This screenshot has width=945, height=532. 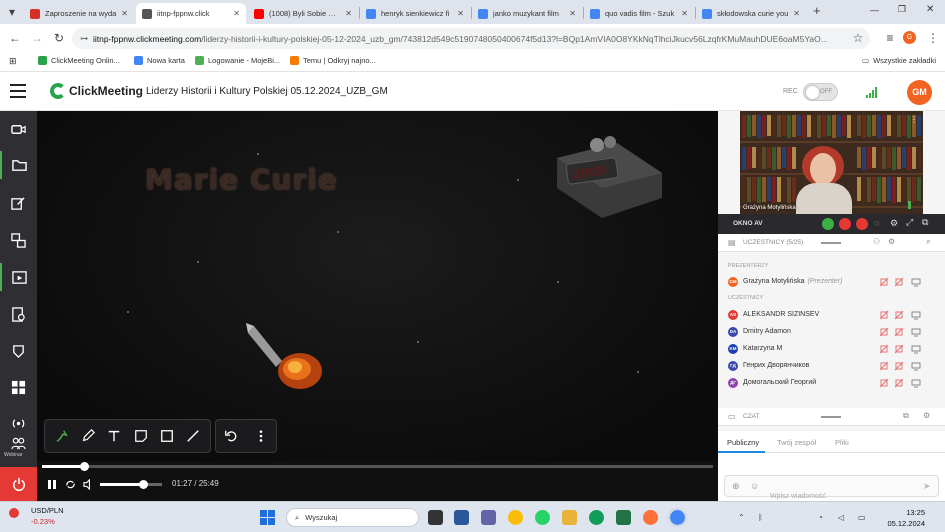 I want to click on chat-popout-icon: ⧉, so click(x=906, y=416).